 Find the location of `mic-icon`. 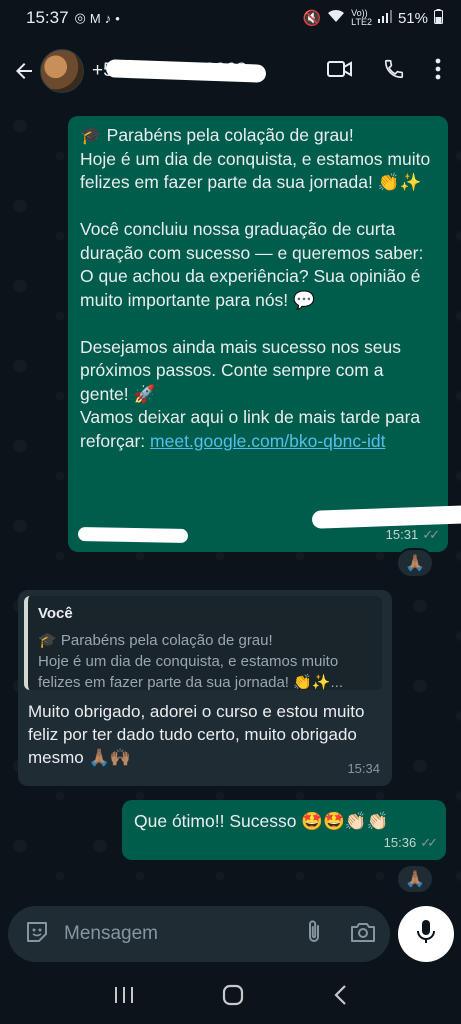

mic-icon is located at coordinates (426, 934).